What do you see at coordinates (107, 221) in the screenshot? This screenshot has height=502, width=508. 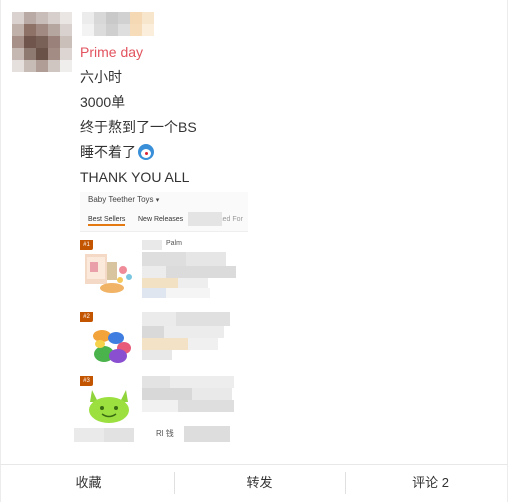 I see `image-tab-best-sellers: Best Sellers` at bounding box center [107, 221].